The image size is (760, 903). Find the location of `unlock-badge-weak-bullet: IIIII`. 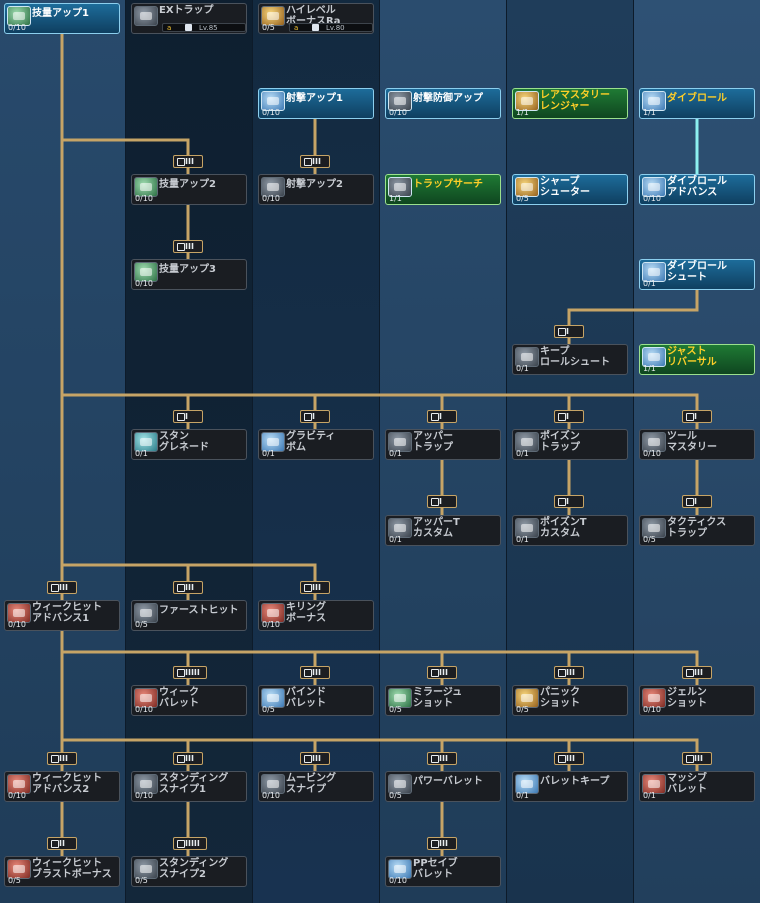

unlock-badge-weak-bullet: IIIII is located at coordinates (190, 672).